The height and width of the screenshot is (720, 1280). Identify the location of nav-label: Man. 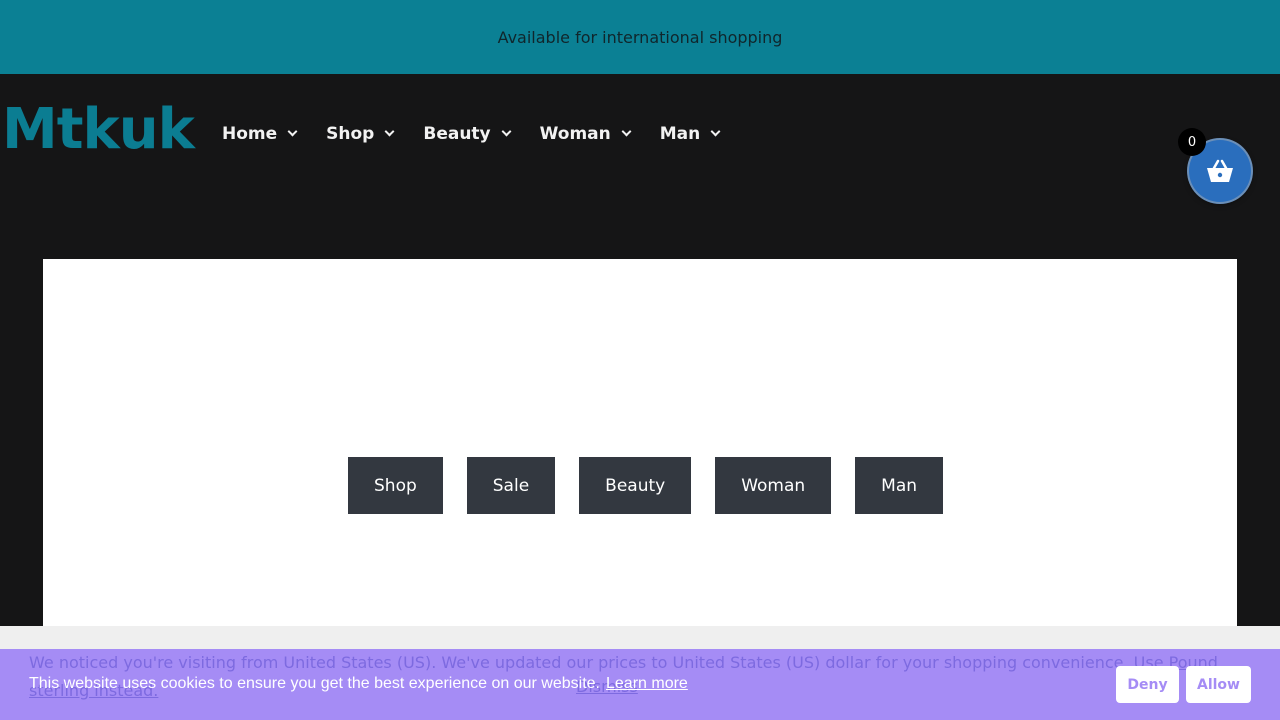
(680, 134).